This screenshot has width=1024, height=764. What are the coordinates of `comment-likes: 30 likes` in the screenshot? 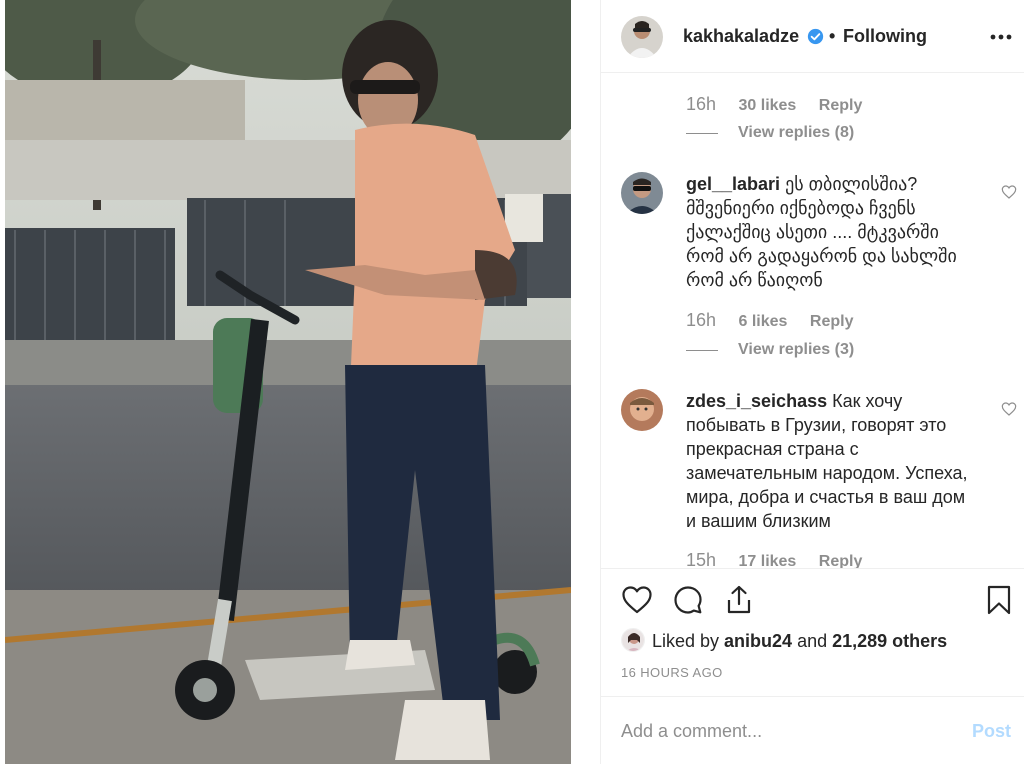 It's located at (768, 105).